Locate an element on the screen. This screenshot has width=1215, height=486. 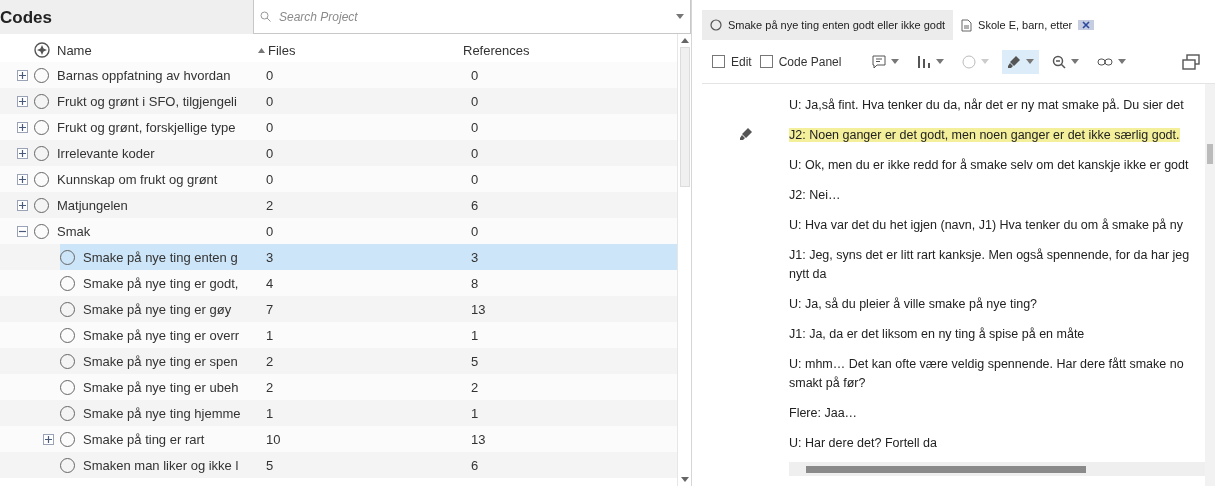
scrollbar-thumb is located at coordinates (684, 117).